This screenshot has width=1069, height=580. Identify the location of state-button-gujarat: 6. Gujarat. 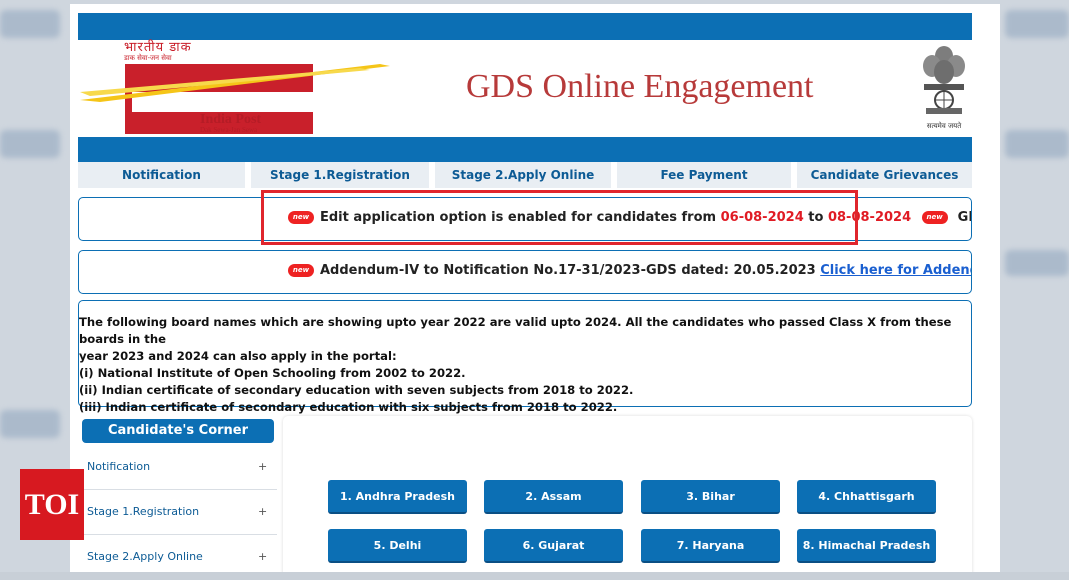
(553, 546).